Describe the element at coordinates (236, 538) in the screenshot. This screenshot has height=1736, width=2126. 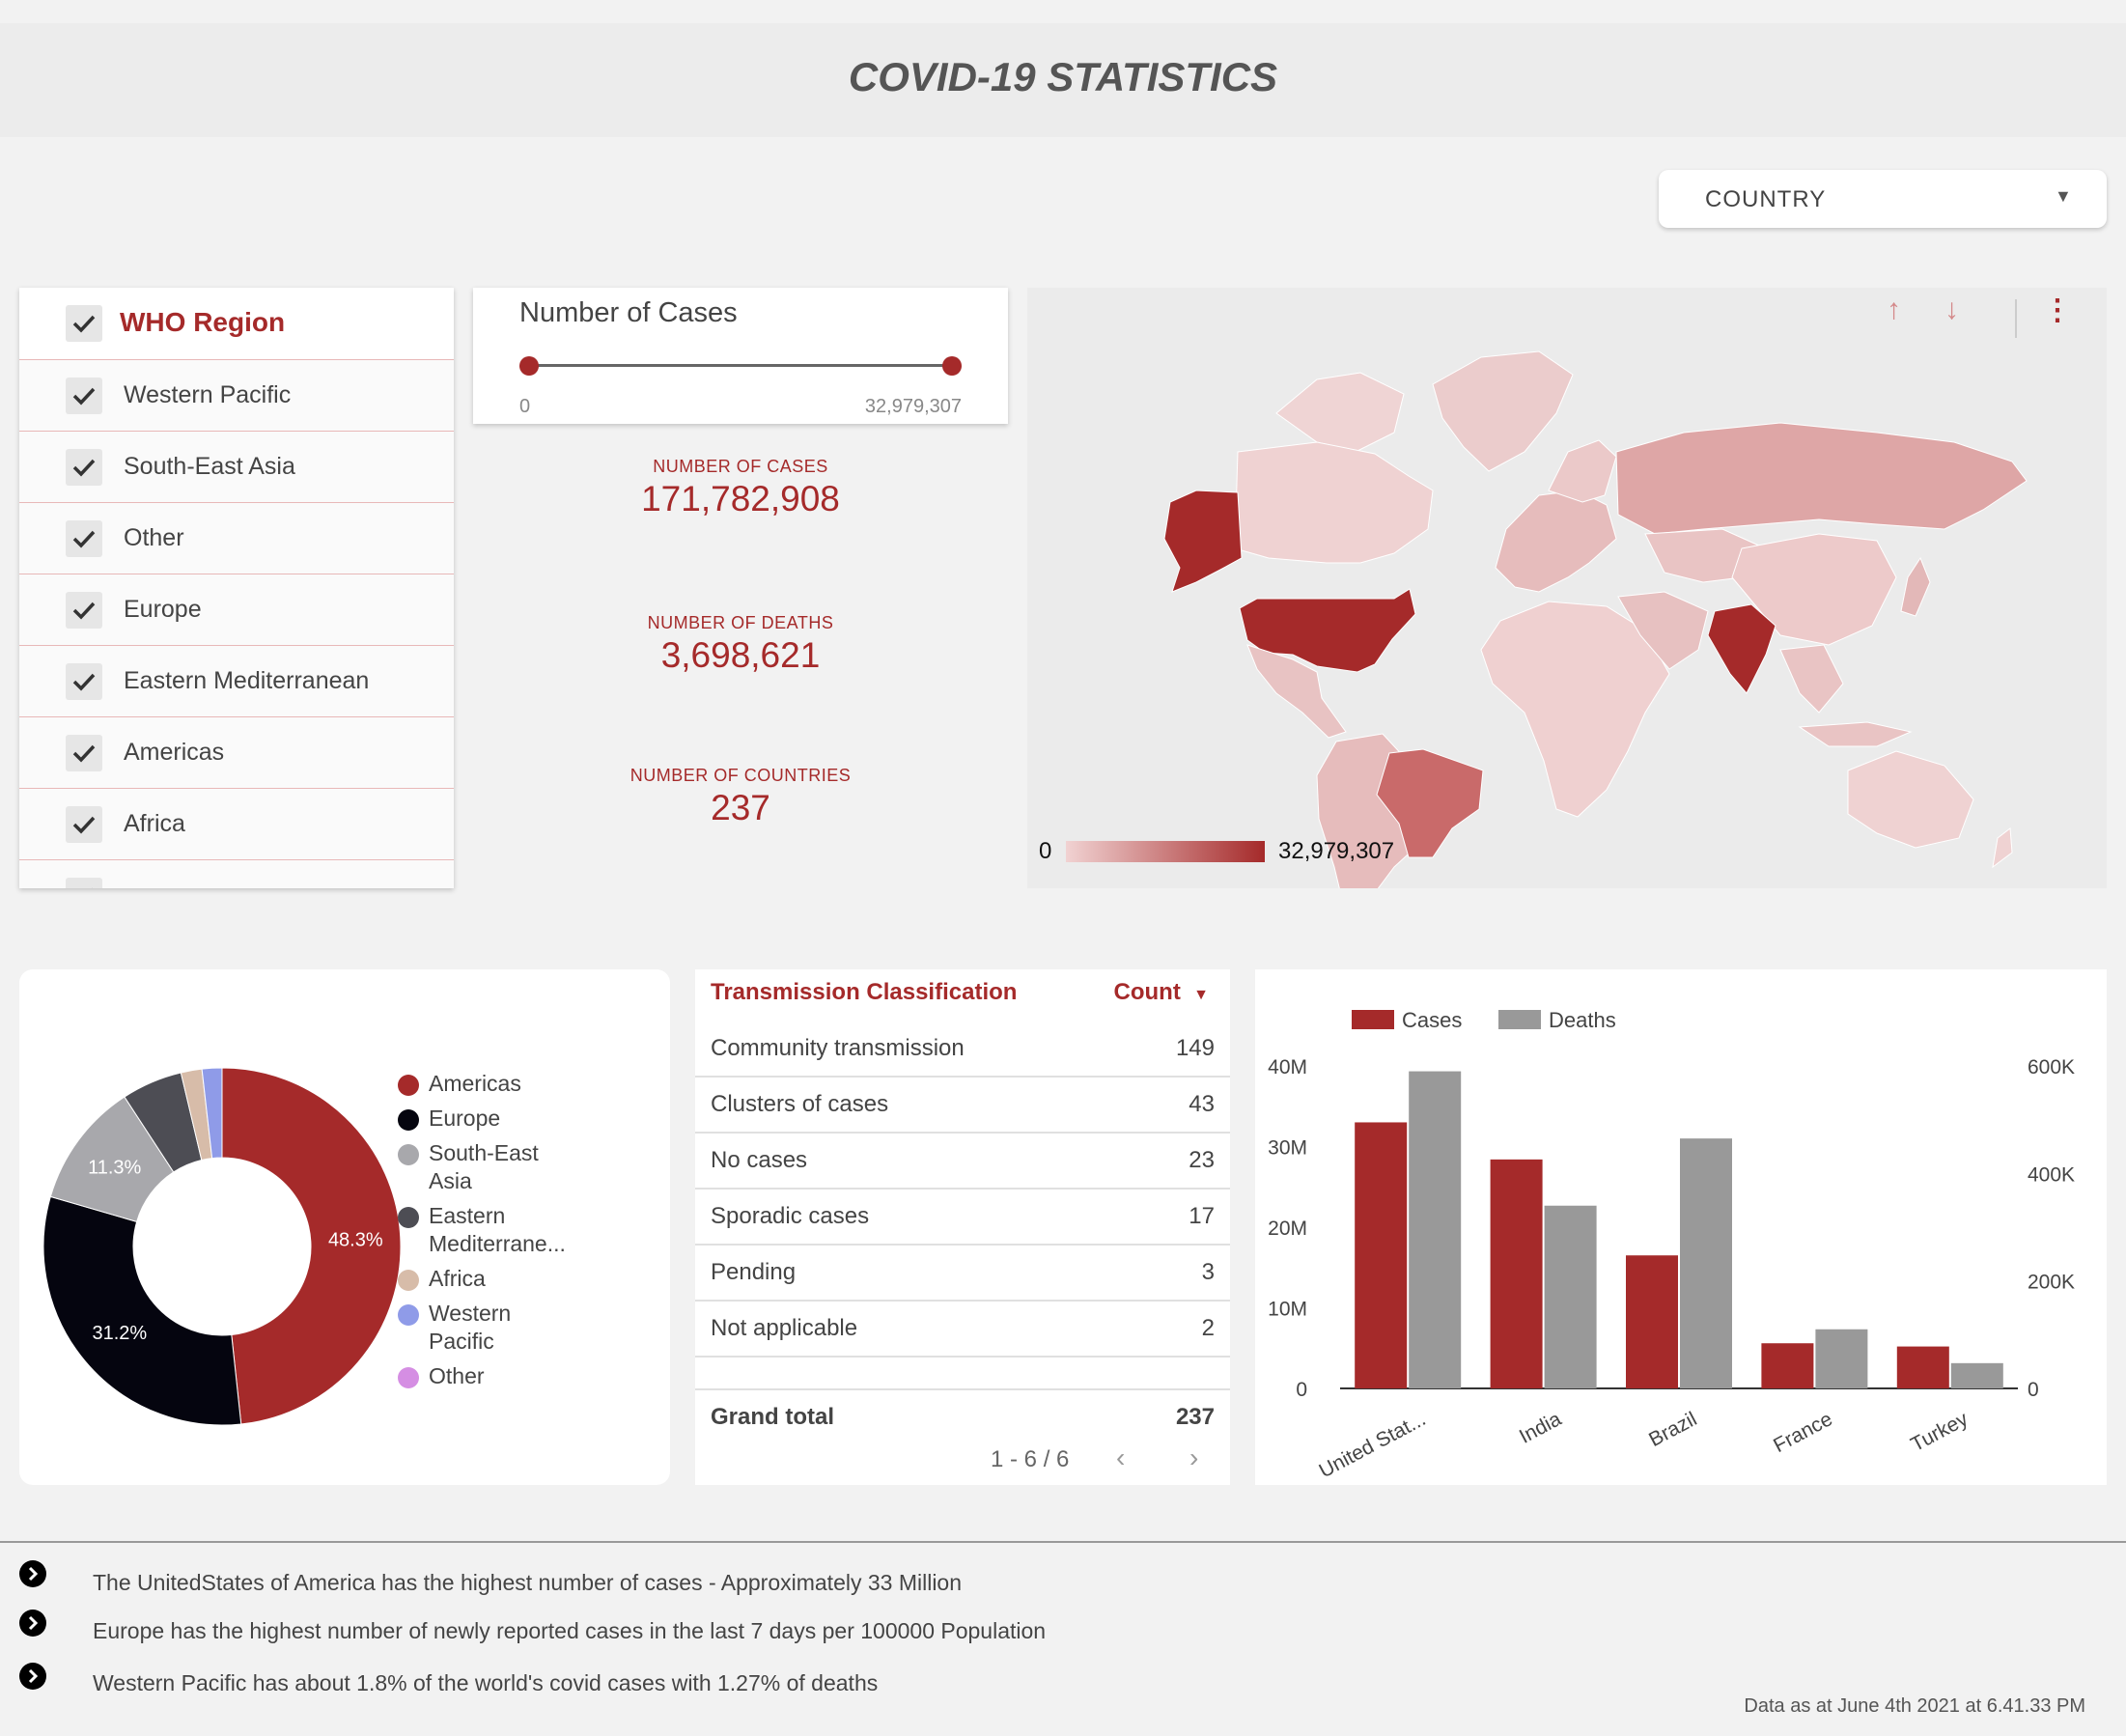
I see `who-region-item: Other` at that location.